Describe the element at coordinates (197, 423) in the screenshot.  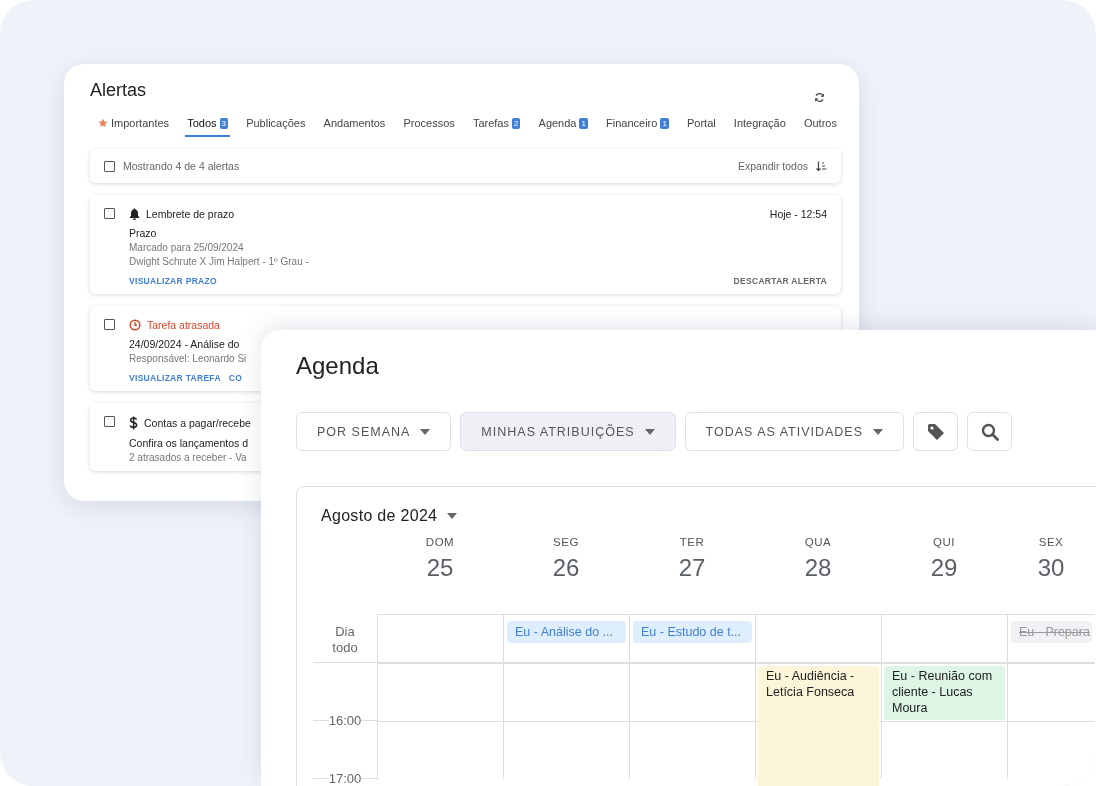
I see `alert-title: Contas a pagar/recebe` at that location.